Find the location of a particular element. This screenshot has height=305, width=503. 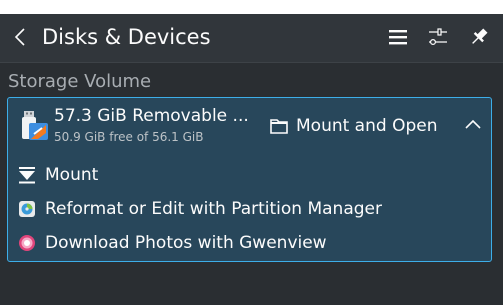

mount-icon is located at coordinates (27, 175).